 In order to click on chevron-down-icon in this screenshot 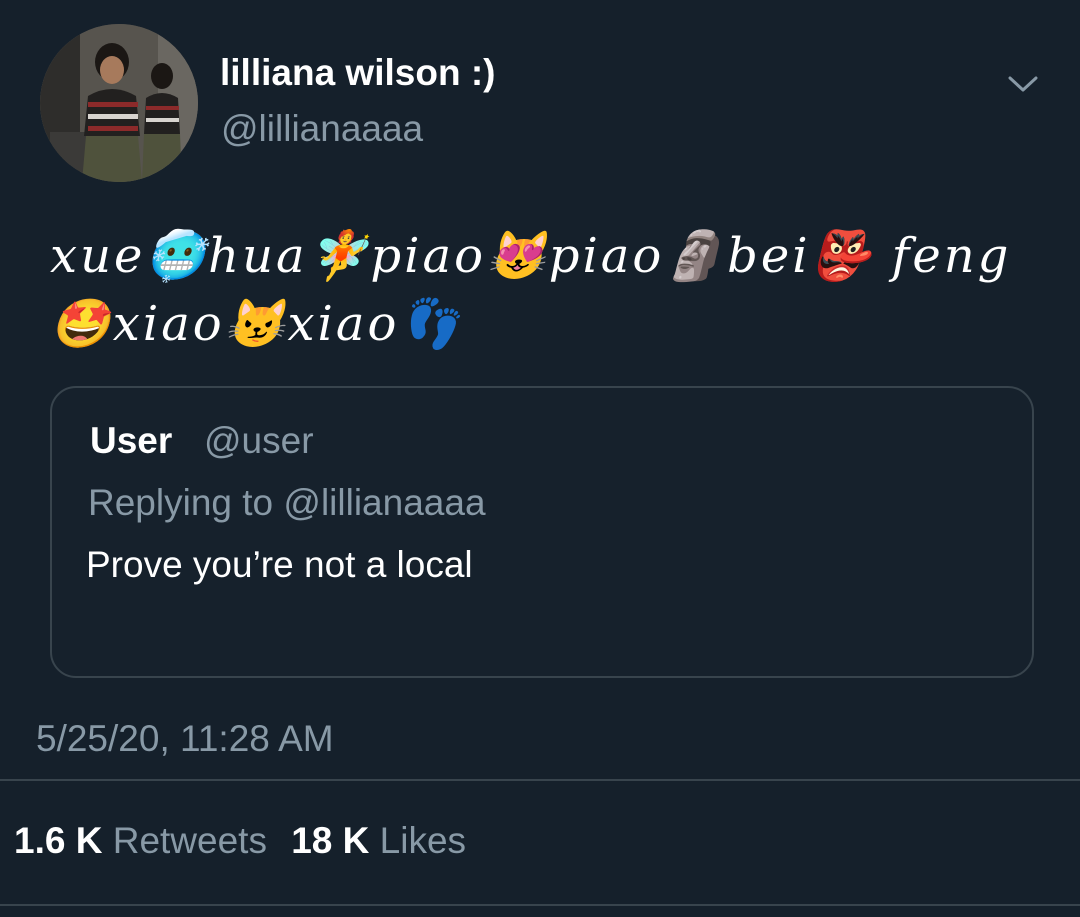, I will do `click(1023, 83)`.